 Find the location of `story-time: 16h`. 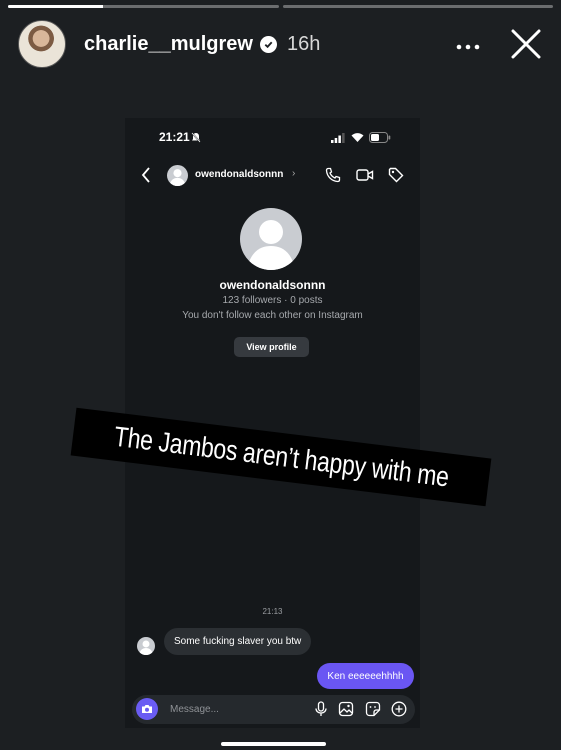

story-time: 16h is located at coordinates (303, 43).